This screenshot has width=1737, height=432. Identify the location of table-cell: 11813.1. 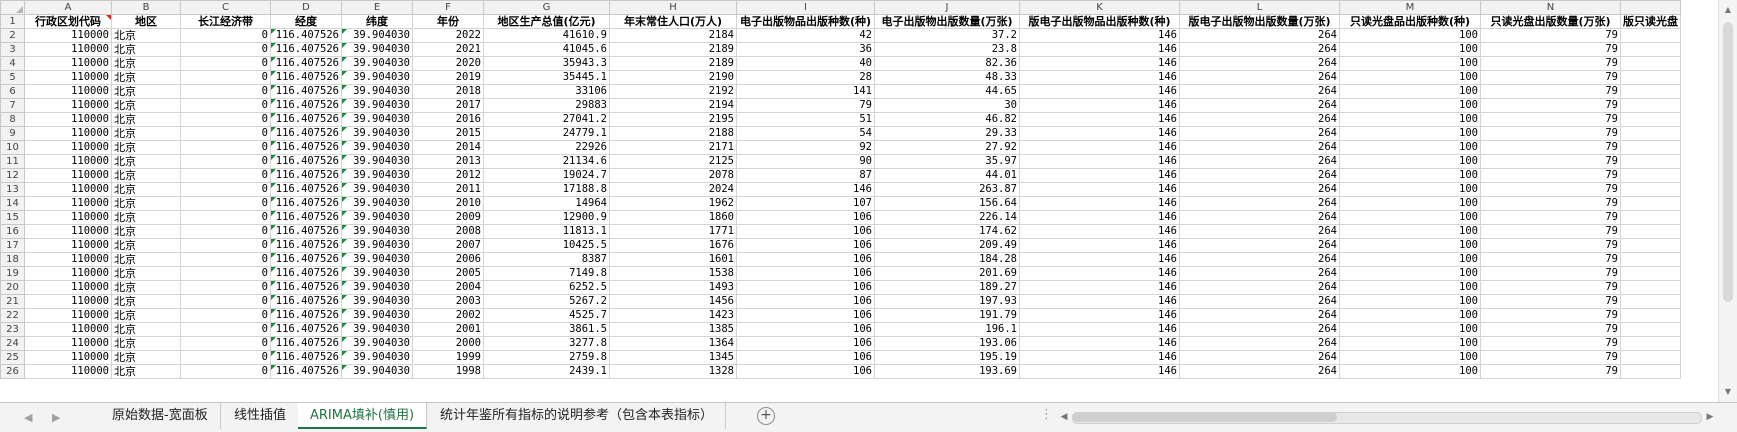
(546, 231).